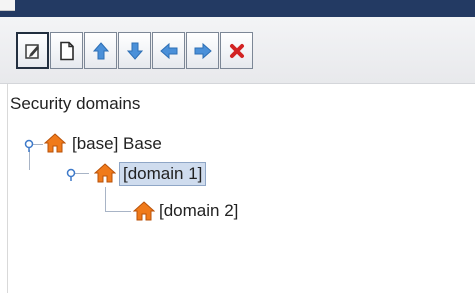  What do you see at coordinates (198, 211) in the screenshot?
I see `tree-node-domain-2: [domain 2]` at bounding box center [198, 211].